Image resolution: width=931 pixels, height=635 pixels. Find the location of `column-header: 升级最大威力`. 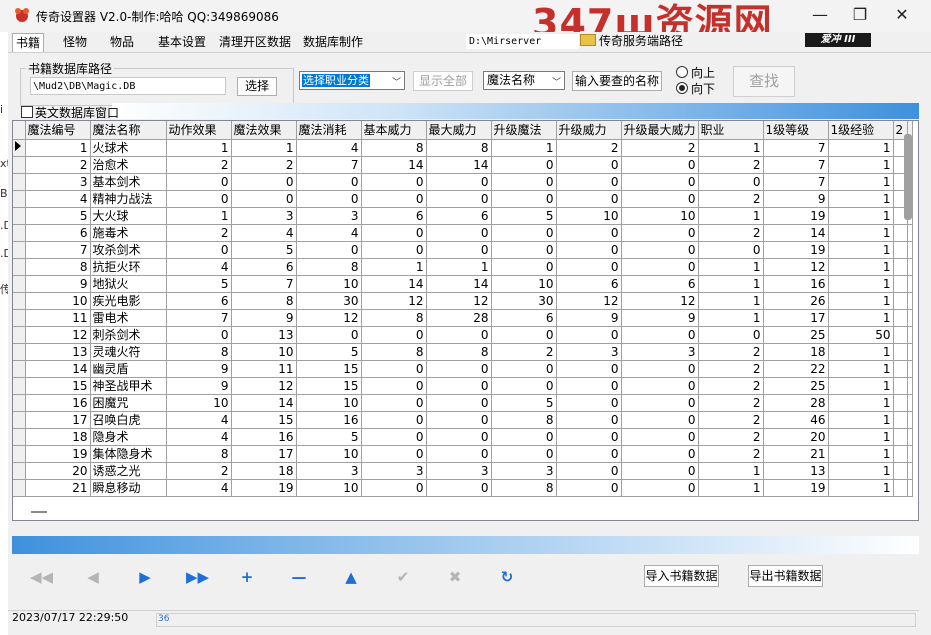

column-header: 升级最大威力 is located at coordinates (660, 130).